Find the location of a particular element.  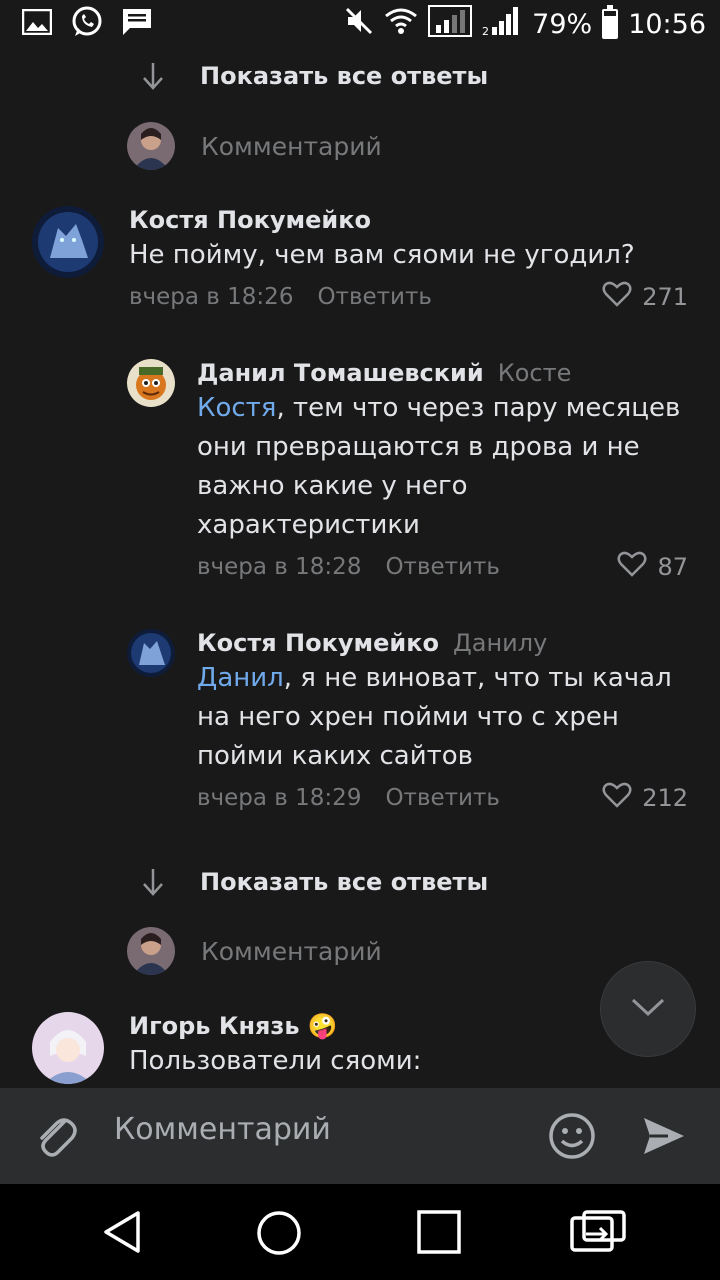

reply-meta: вчера в 18:29 Ответить 212 is located at coordinates (442, 798).